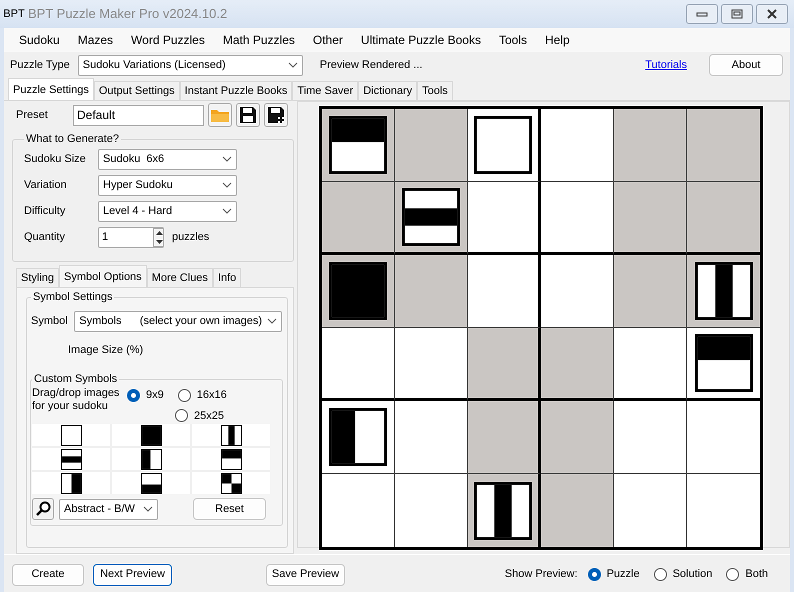 The height and width of the screenshot is (592, 794). I want to click on radio-option: Both, so click(747, 574).